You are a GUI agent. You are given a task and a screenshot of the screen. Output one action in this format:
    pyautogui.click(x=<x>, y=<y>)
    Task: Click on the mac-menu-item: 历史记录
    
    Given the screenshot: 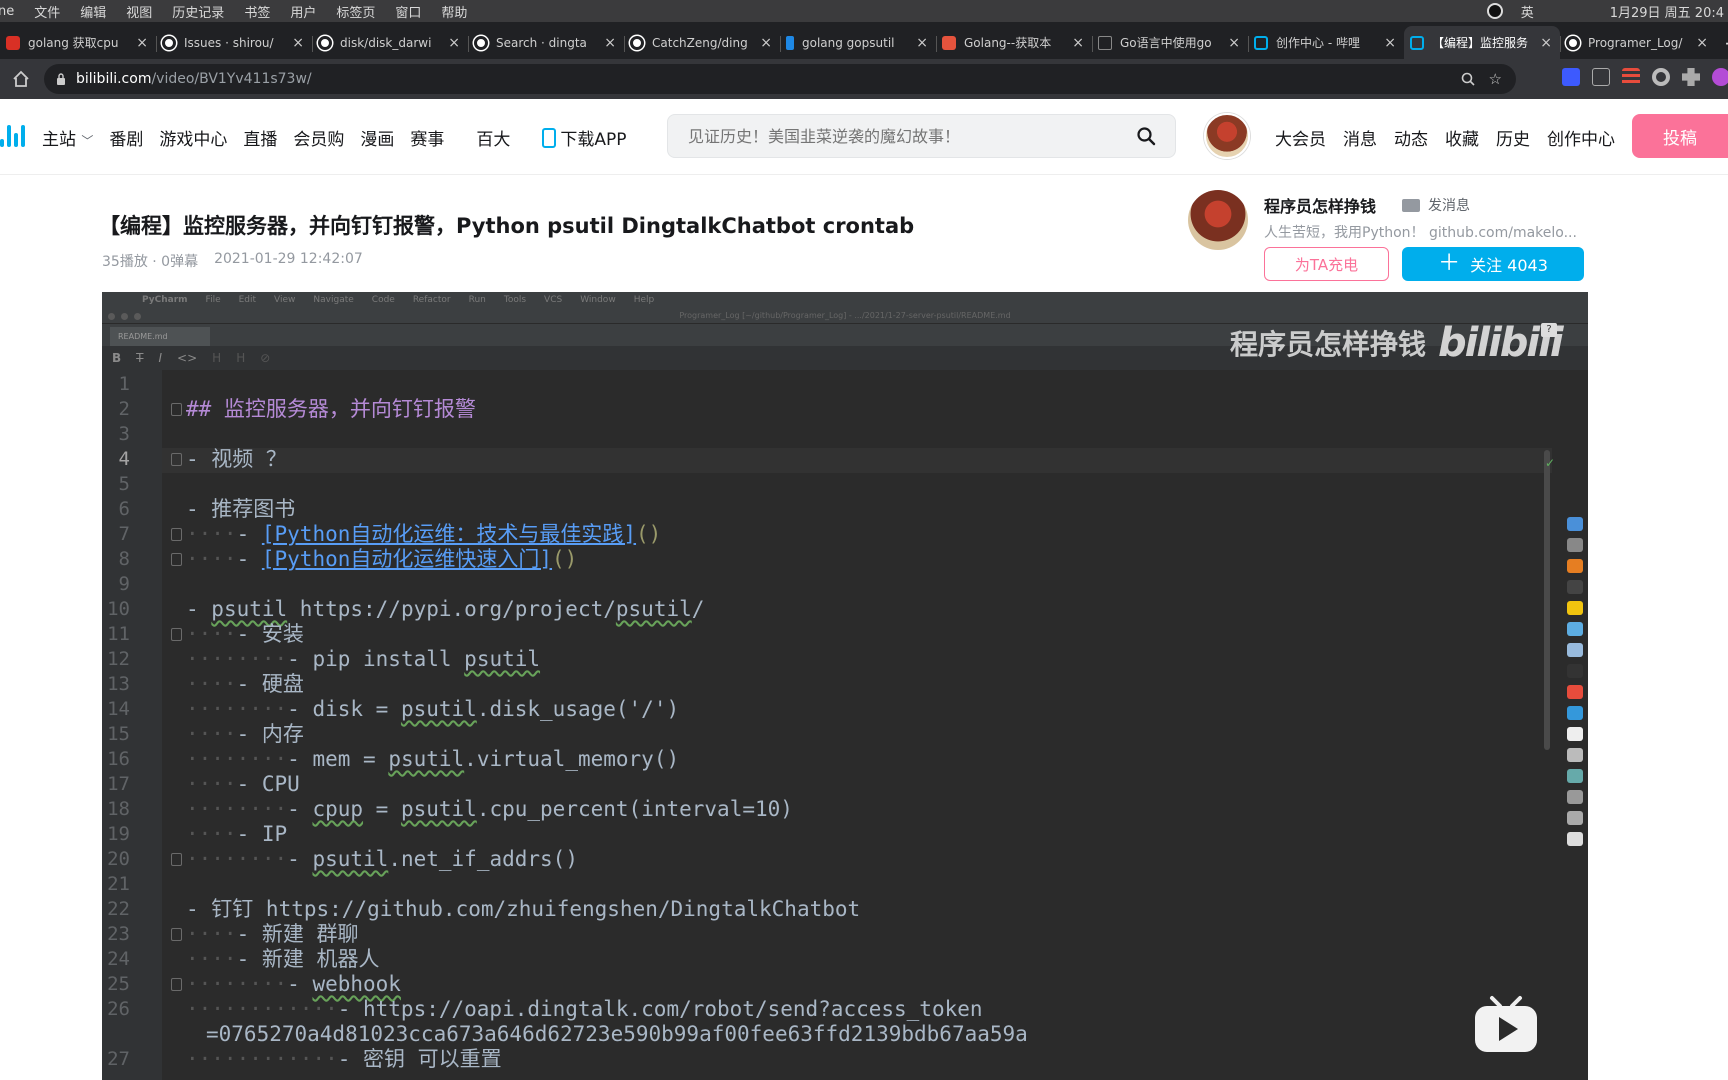 What is the action you would take?
    pyautogui.click(x=198, y=11)
    